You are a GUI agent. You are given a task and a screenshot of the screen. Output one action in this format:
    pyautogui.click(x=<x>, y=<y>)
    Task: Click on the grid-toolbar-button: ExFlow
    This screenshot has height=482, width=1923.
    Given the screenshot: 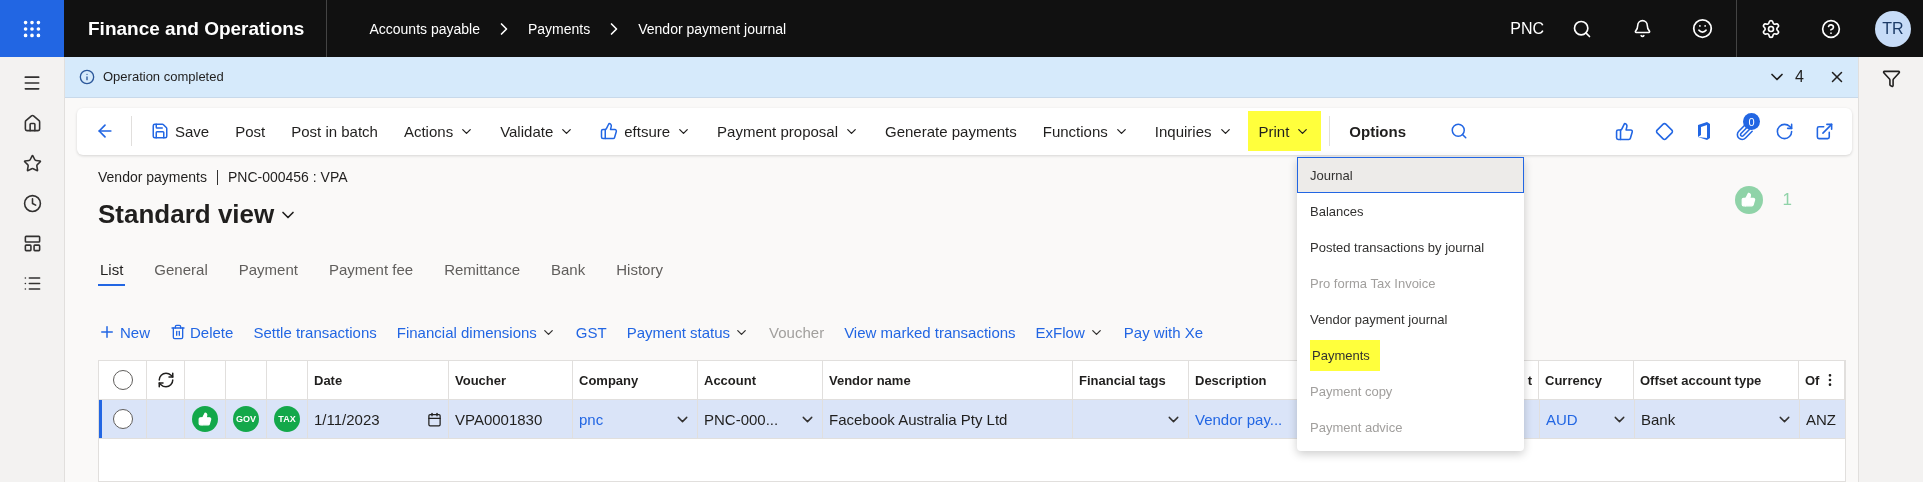 What is the action you would take?
    pyautogui.click(x=1069, y=332)
    